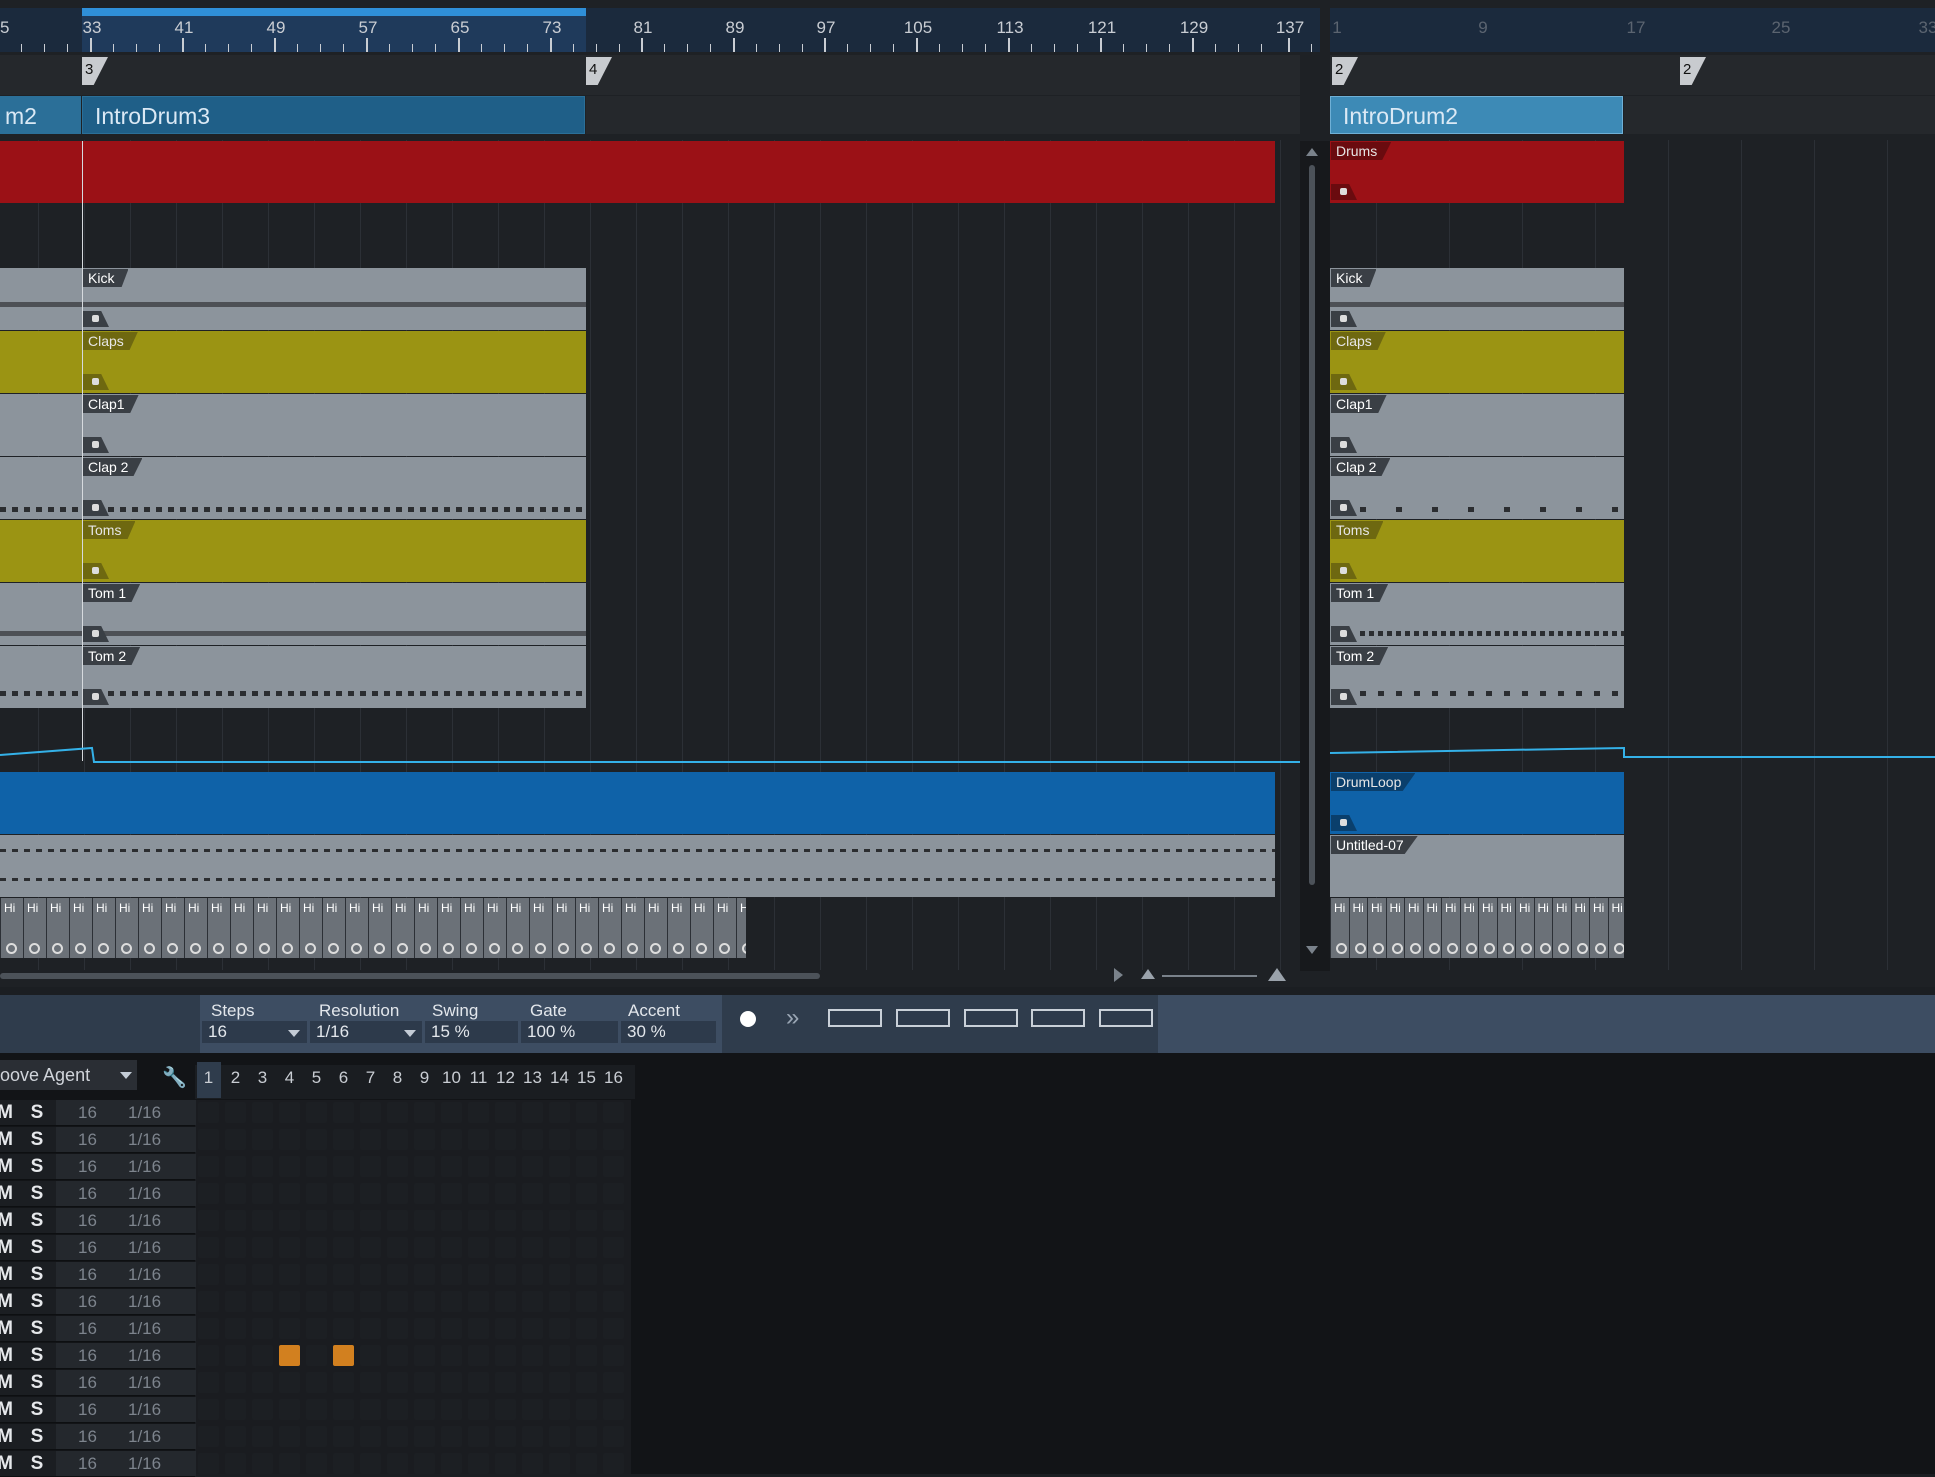  I want to click on hihat-row-right: Hi Hi Hi Hi Hi Hi Hi Hi Hi Hi Hi Hi Hi Hi Hi Hi, so click(1477, 928).